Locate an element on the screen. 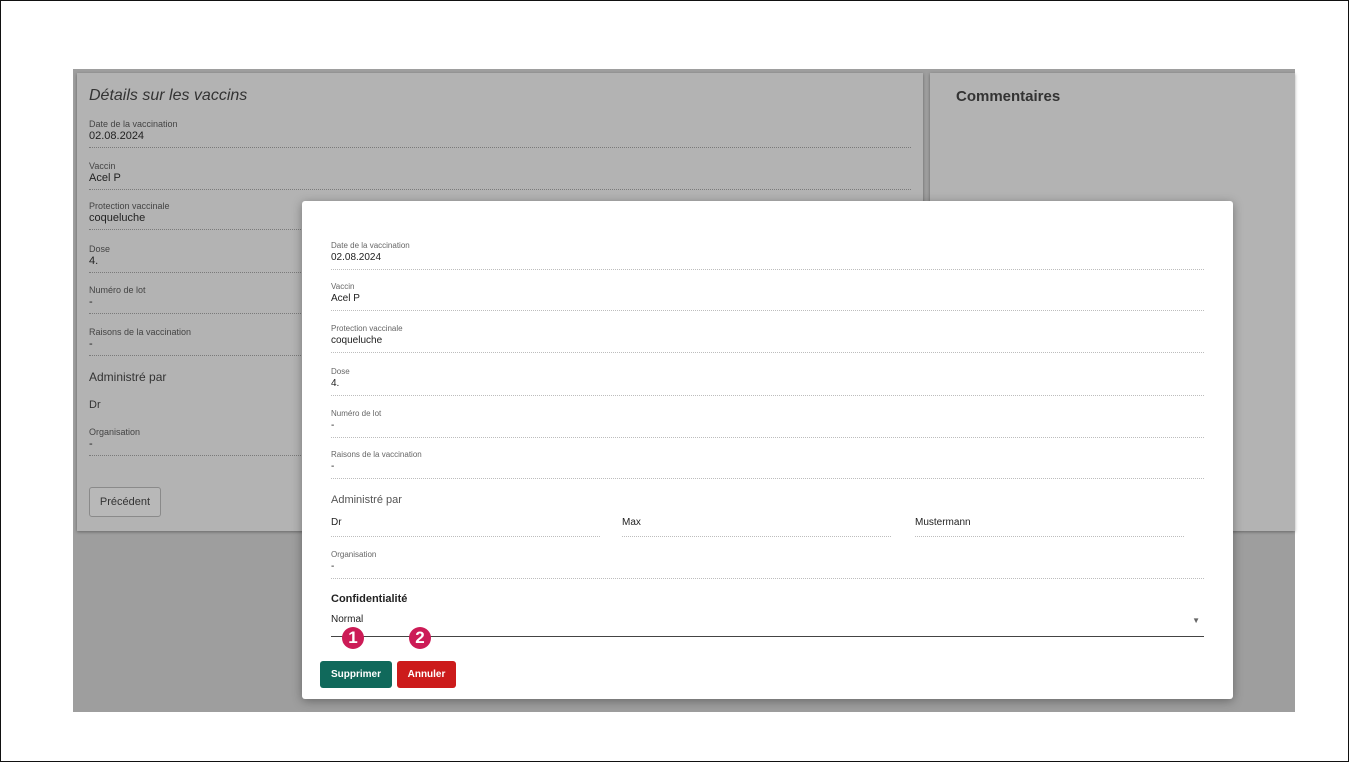 The image size is (1349, 762). details-title: Détails sur les vaccins is located at coordinates (168, 95).